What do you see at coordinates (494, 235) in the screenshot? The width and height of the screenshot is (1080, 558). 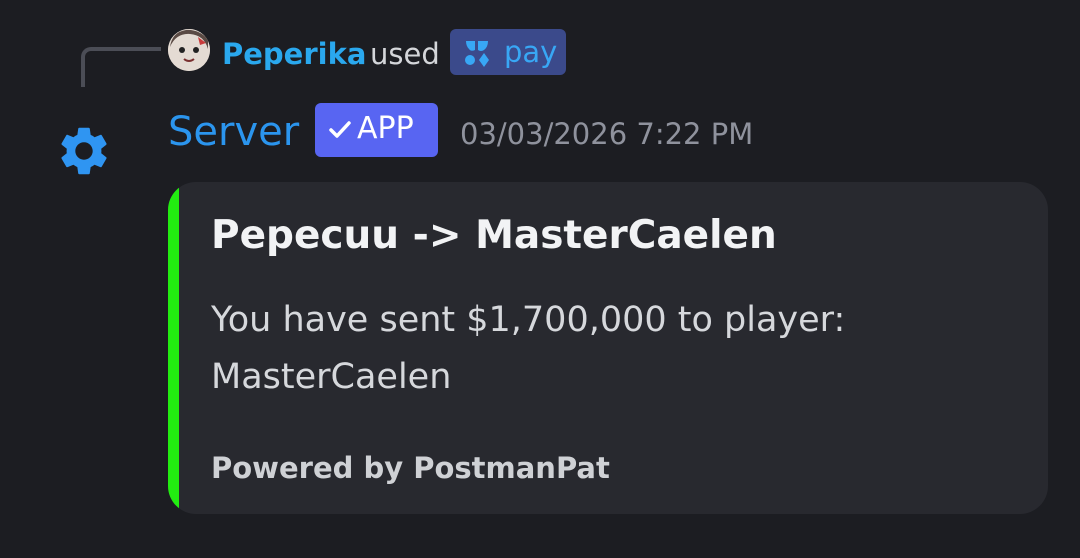 I see `embed-title: Pepecuu -> MasterCaelen` at bounding box center [494, 235].